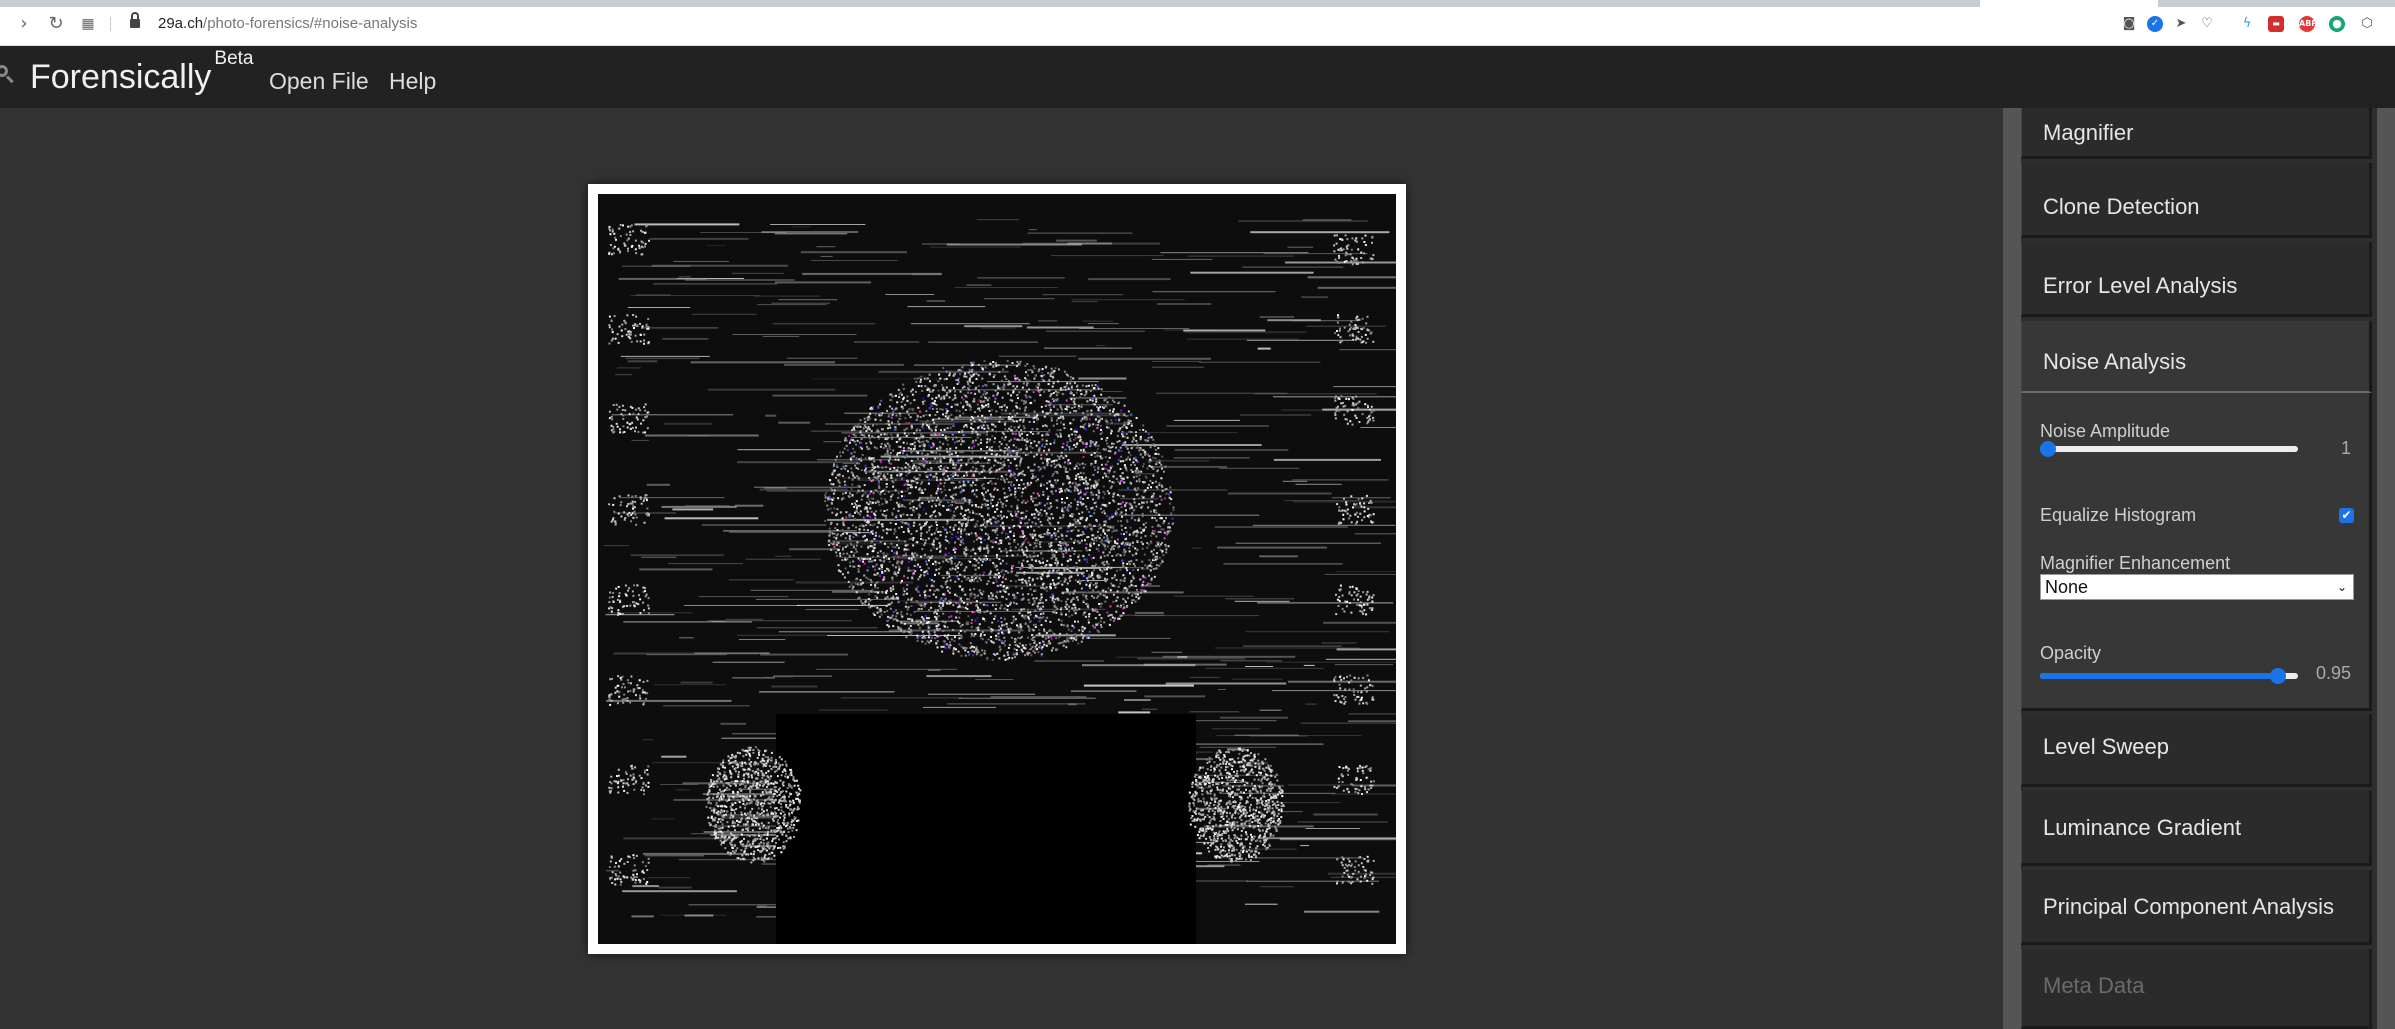  I want to click on magnifier-enhancement-select: None ⌄, so click(2197, 587).